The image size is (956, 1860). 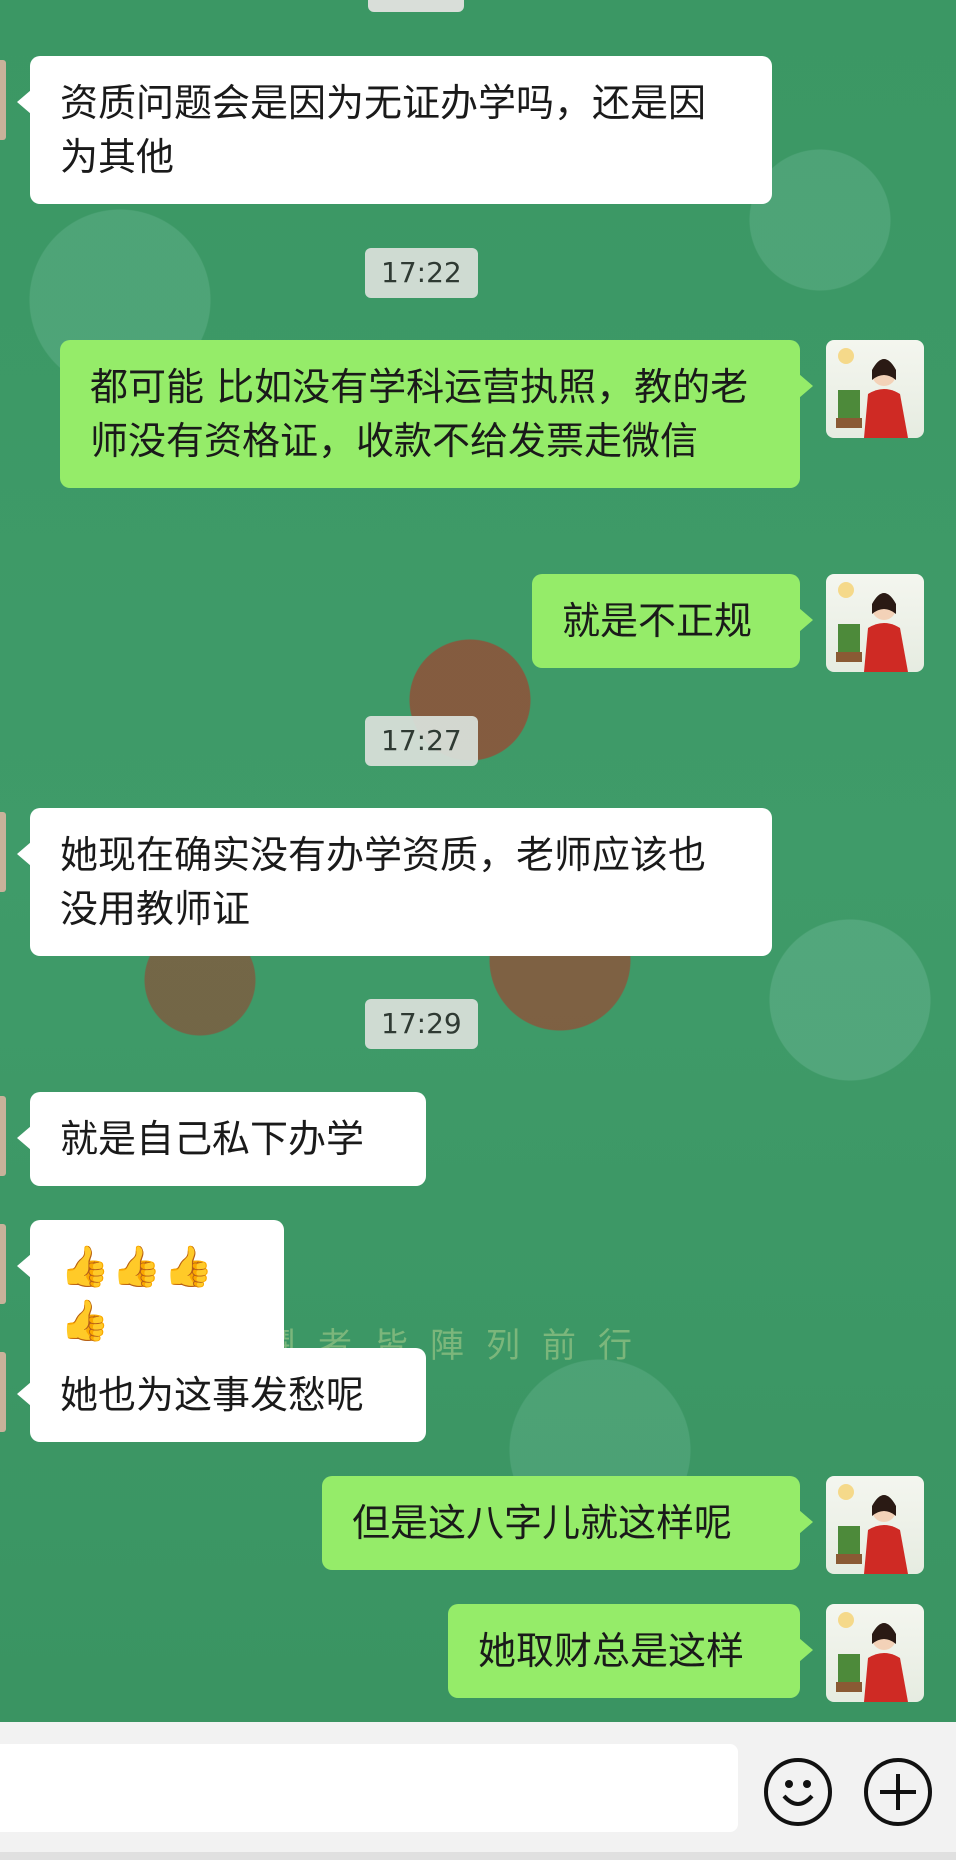 I want to click on incoming-message: 她也为这事发愁呢, so click(x=221, y=1395).